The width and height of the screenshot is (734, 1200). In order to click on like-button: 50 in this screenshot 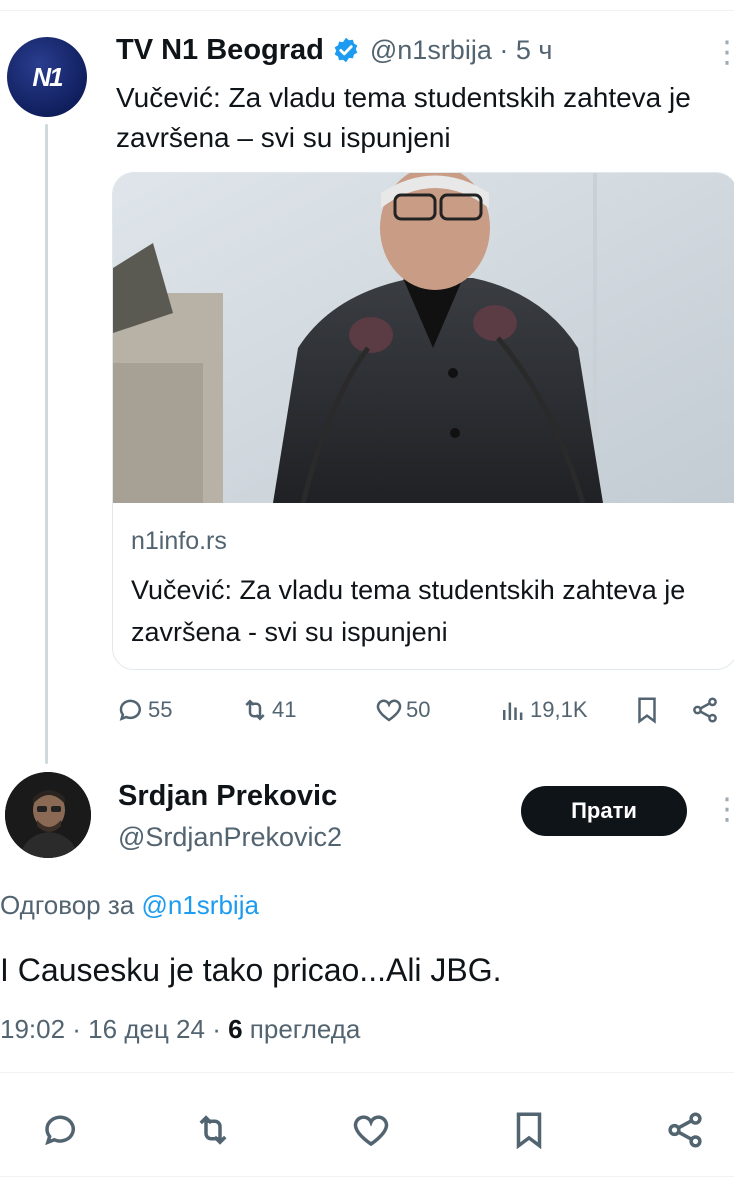, I will do `click(402, 710)`.